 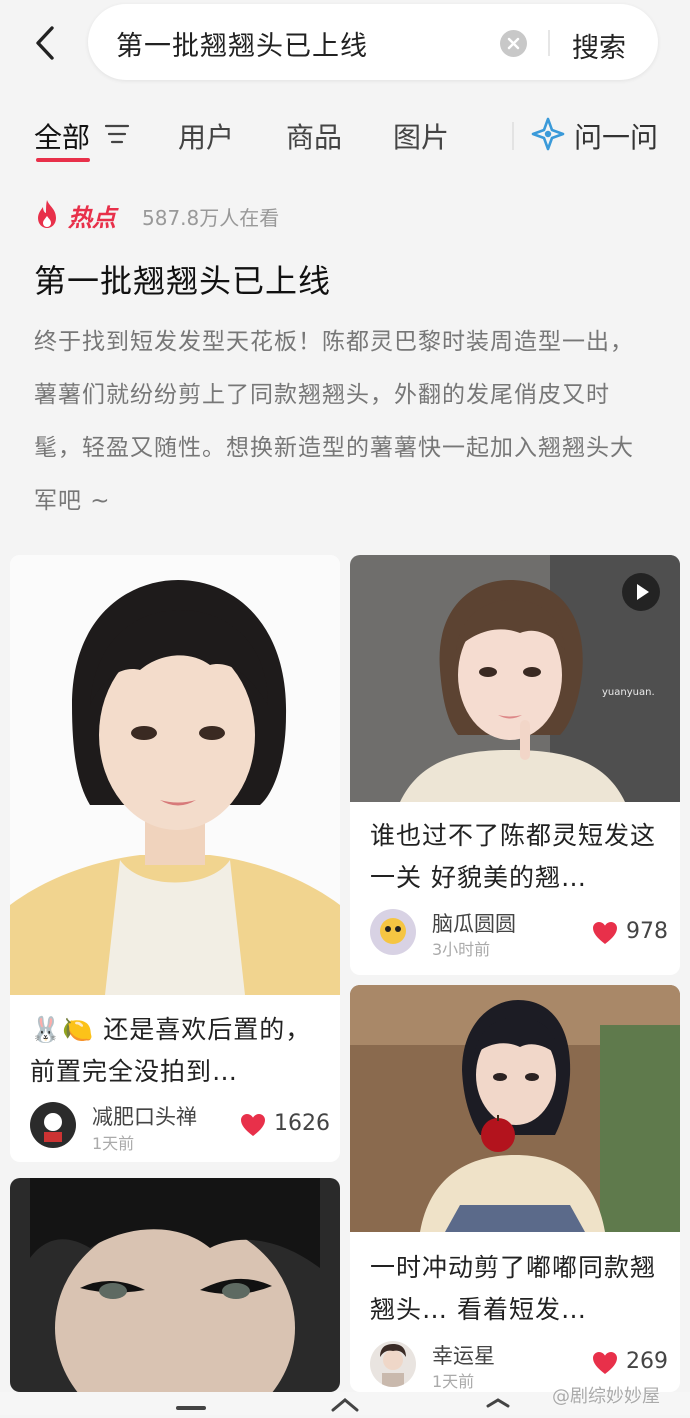 What do you see at coordinates (211, 218) in the screenshot?
I see `view-count: 587.8万人在看` at bounding box center [211, 218].